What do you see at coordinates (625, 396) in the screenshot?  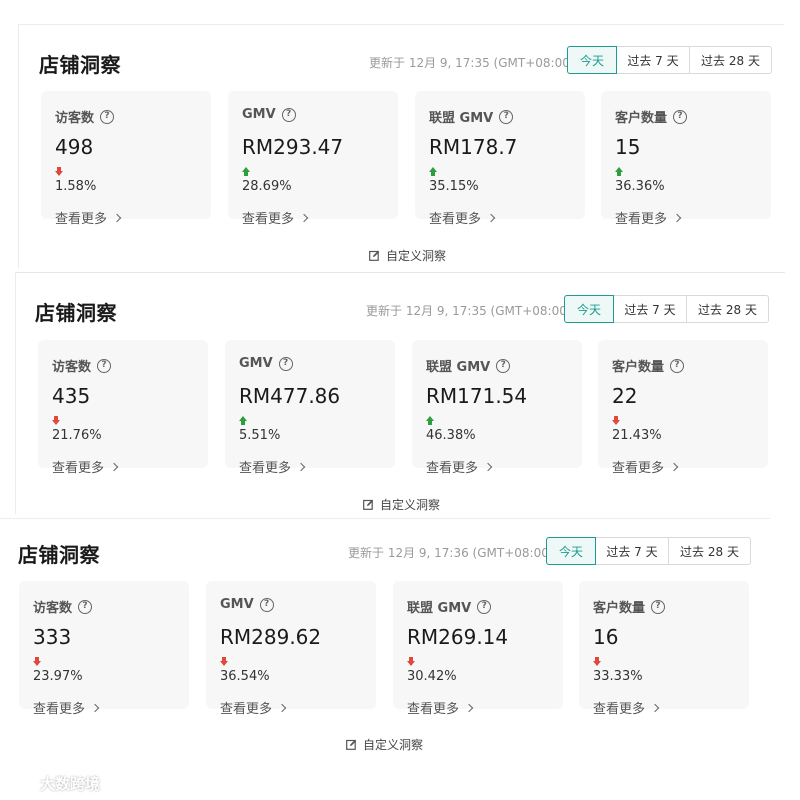 I see `metric-value: 22` at bounding box center [625, 396].